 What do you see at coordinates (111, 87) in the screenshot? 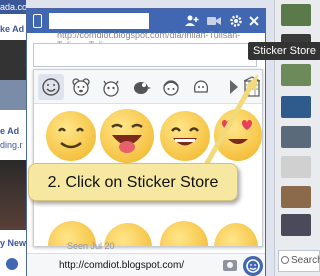
I see `cat-icon` at bounding box center [111, 87].